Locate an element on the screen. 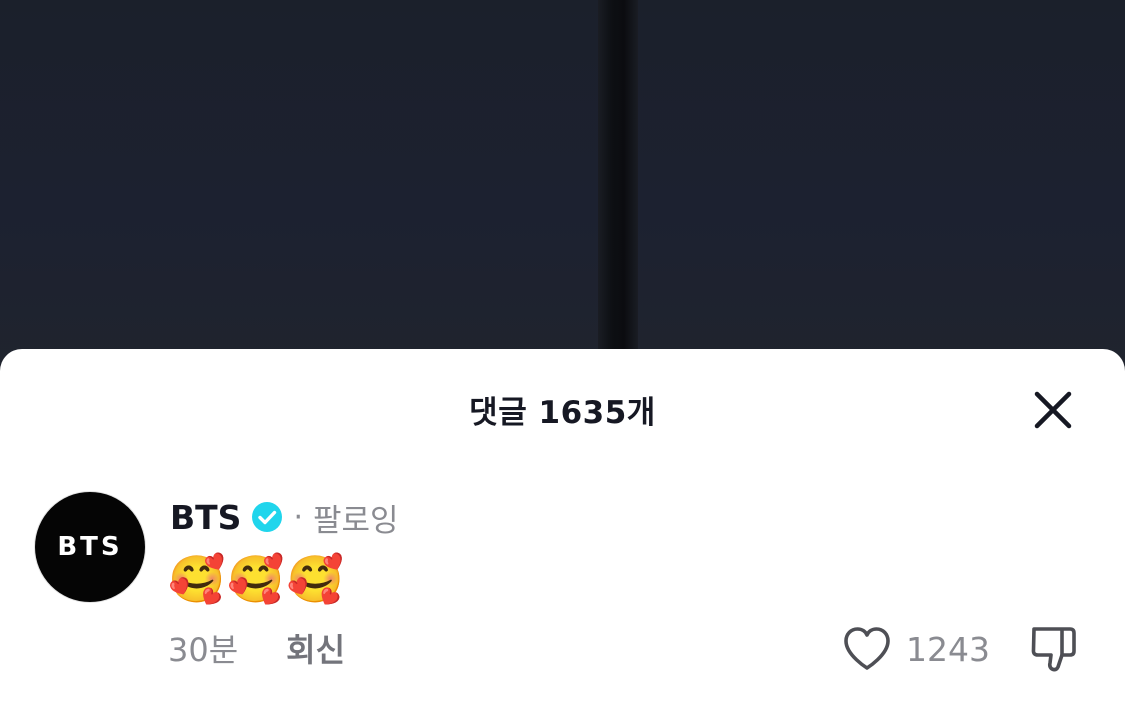 The height and width of the screenshot is (706, 1125). like-area: 1243 is located at coordinates (915, 649).